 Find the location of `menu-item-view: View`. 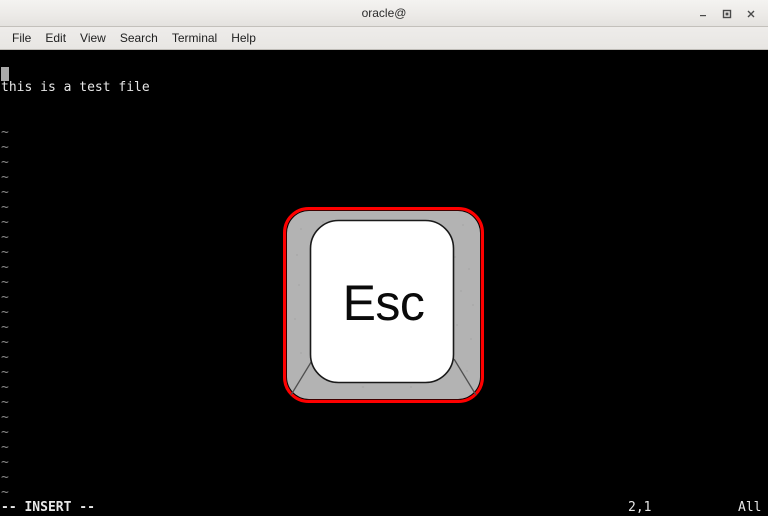

menu-item-view: View is located at coordinates (93, 38).